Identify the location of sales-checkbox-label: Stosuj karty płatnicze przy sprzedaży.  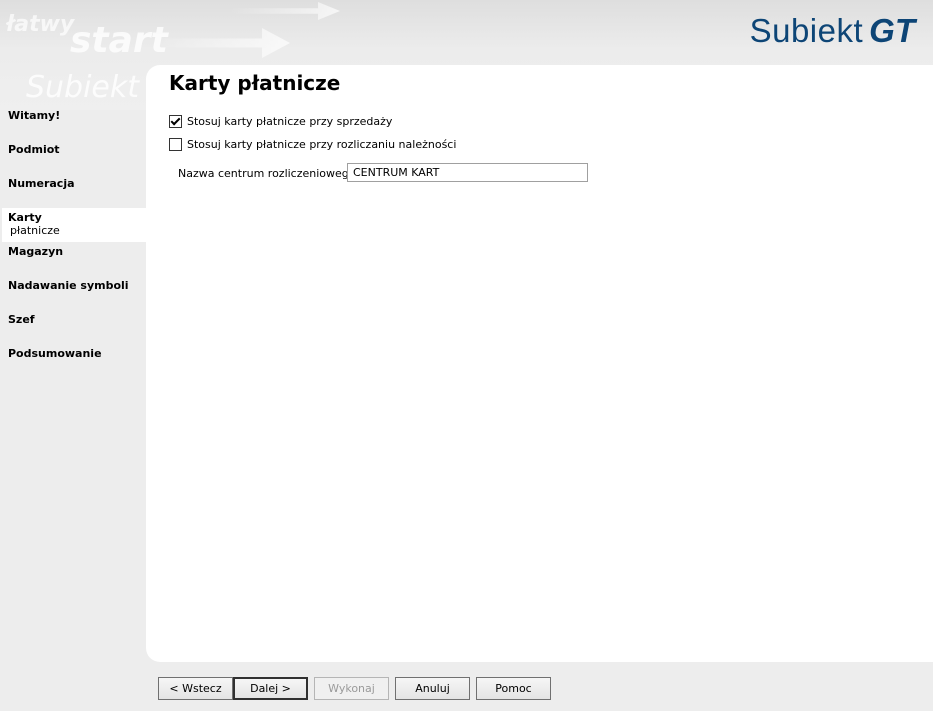
(289, 121).